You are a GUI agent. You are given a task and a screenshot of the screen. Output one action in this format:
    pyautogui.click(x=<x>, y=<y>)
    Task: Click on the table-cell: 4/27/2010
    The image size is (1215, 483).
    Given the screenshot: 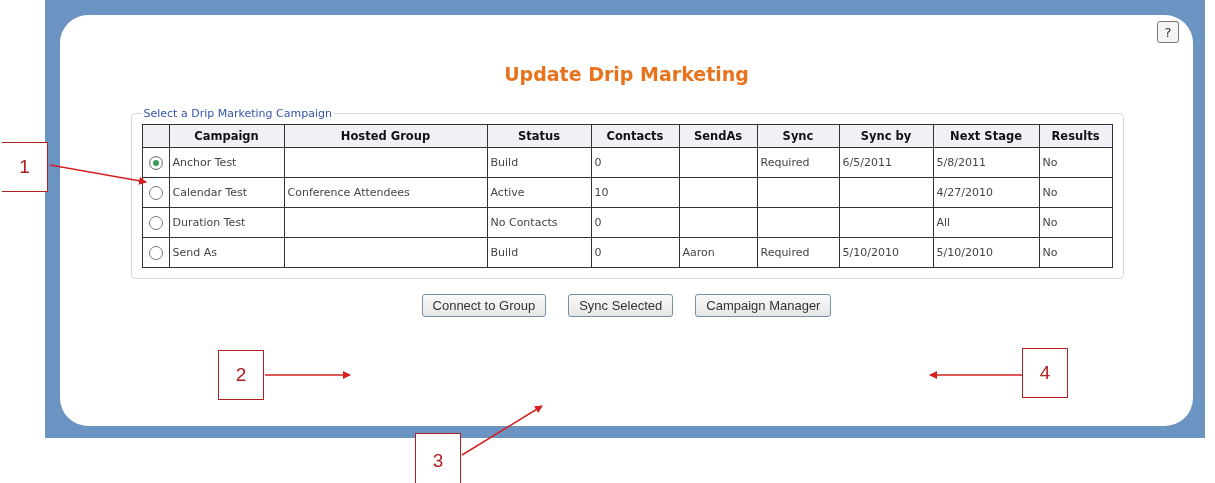 What is the action you would take?
    pyautogui.click(x=986, y=192)
    